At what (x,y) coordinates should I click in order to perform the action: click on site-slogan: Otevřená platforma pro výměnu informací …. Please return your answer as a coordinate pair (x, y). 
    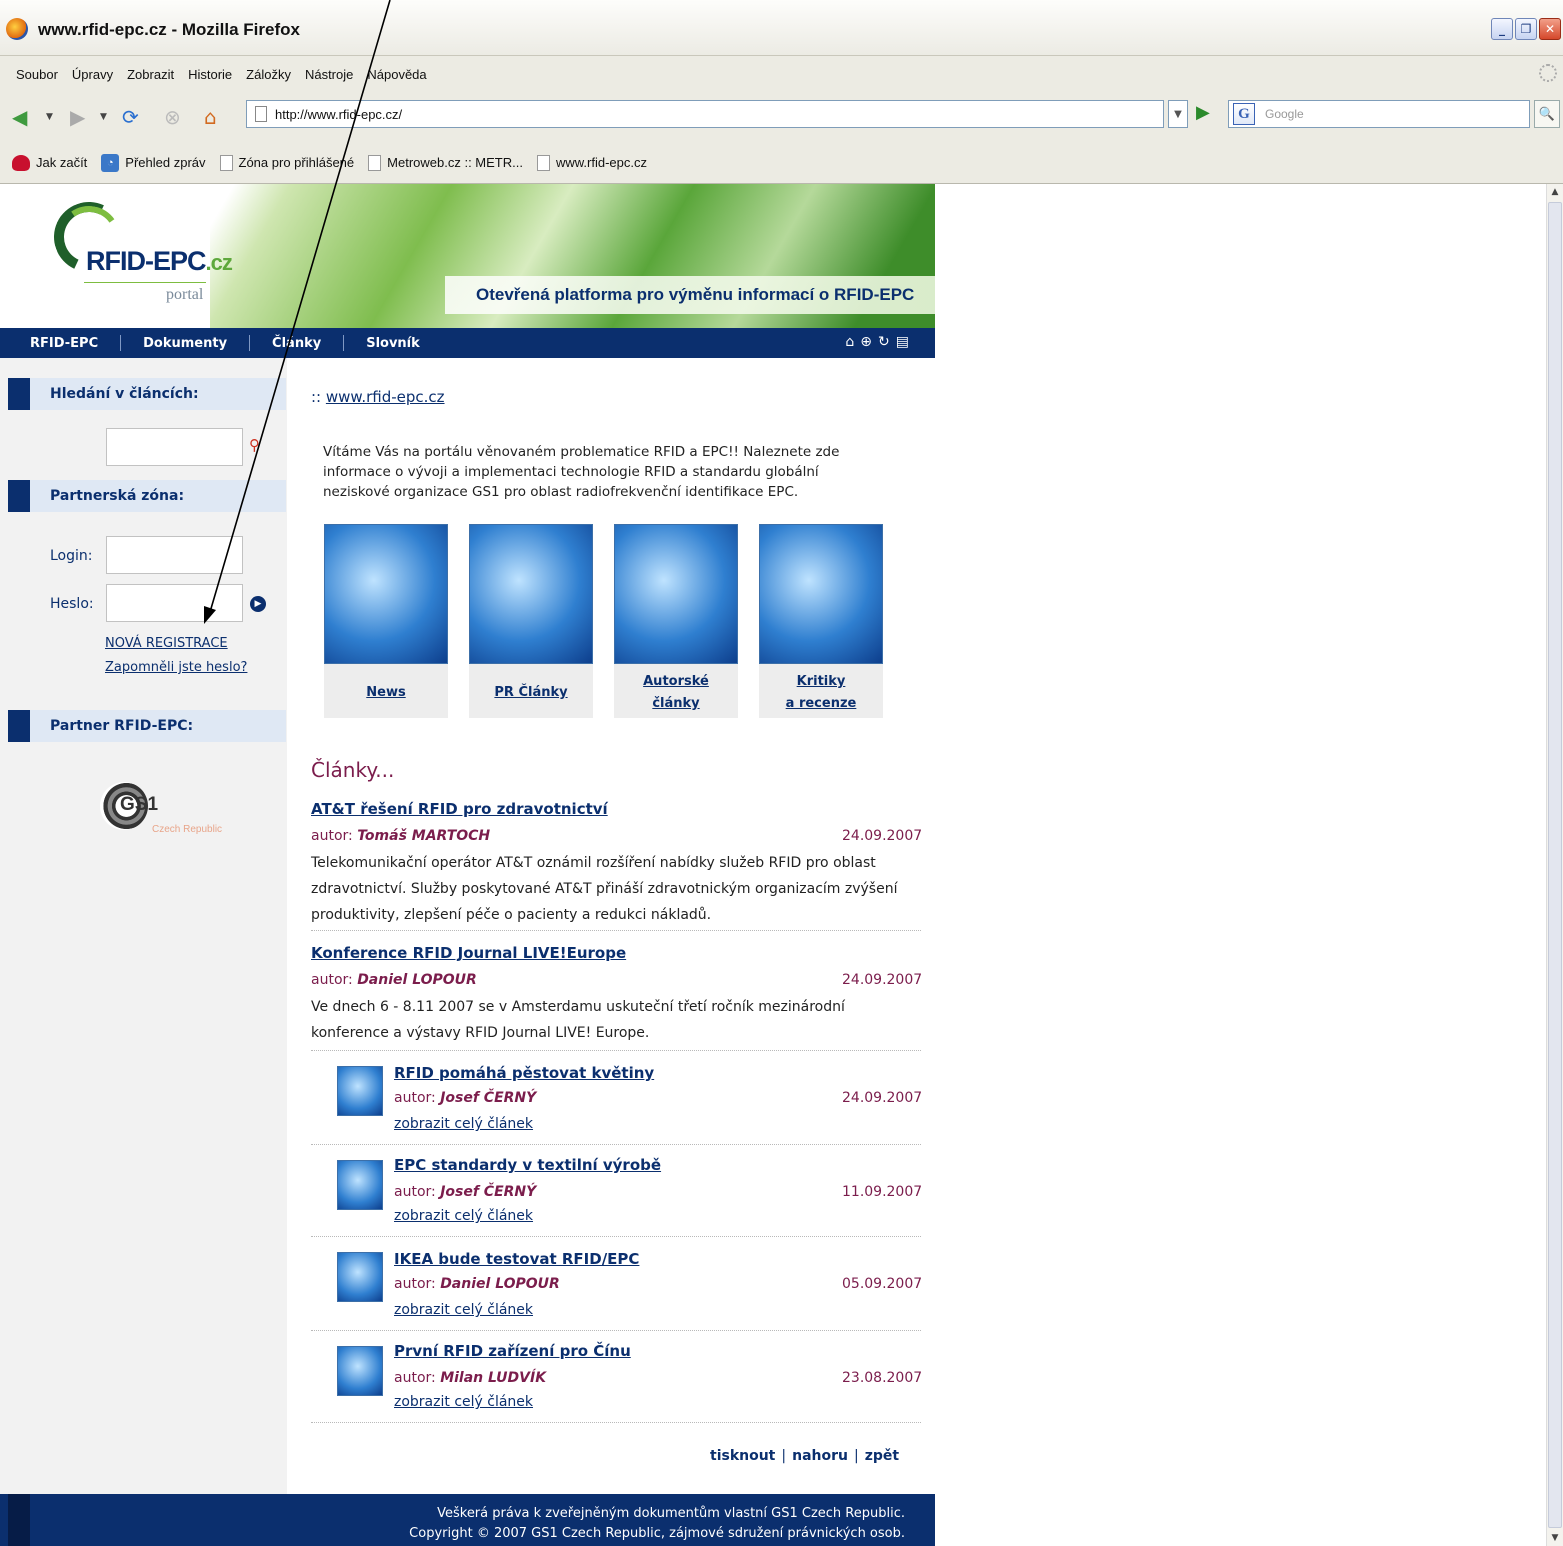
    Looking at the image, I should click on (695, 294).